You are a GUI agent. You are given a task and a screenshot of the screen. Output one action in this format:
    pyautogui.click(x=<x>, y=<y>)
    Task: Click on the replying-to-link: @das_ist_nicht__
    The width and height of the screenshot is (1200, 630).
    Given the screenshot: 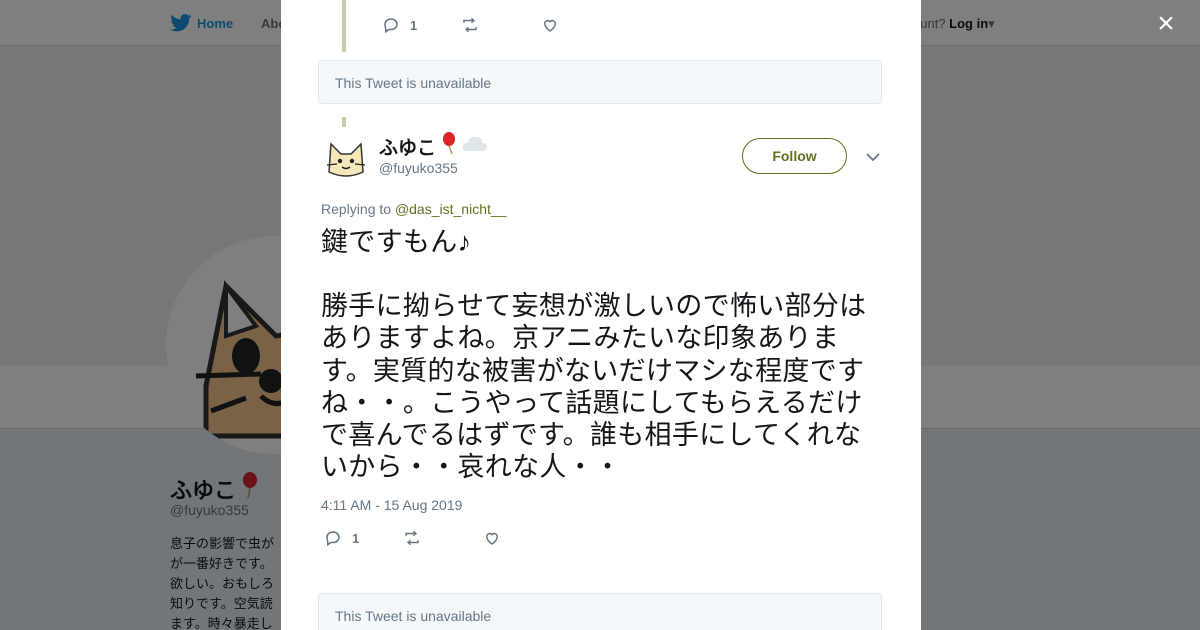 What is the action you would take?
    pyautogui.click(x=451, y=209)
    